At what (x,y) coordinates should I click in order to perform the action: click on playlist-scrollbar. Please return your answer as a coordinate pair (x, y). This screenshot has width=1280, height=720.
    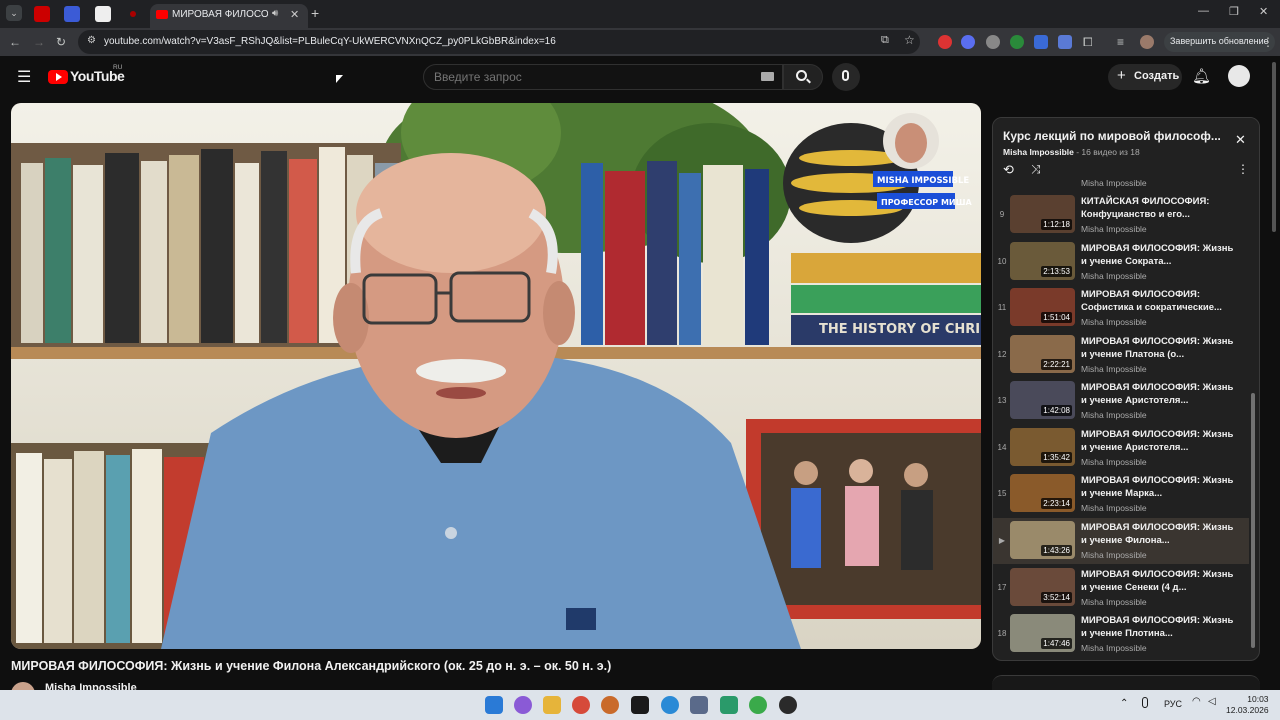
    Looking at the image, I should click on (1253, 520).